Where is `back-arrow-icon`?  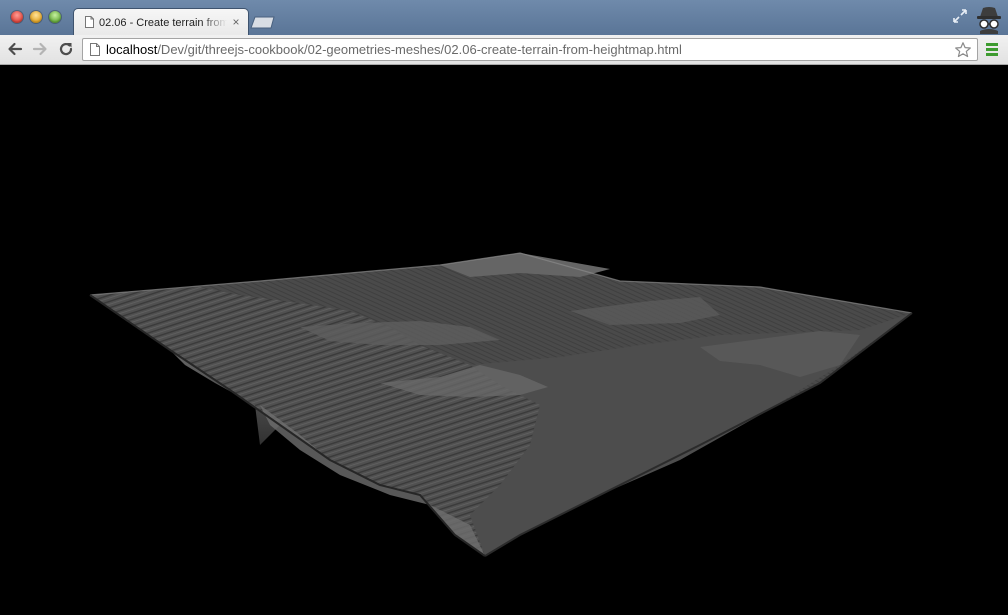
back-arrow-icon is located at coordinates (15, 49).